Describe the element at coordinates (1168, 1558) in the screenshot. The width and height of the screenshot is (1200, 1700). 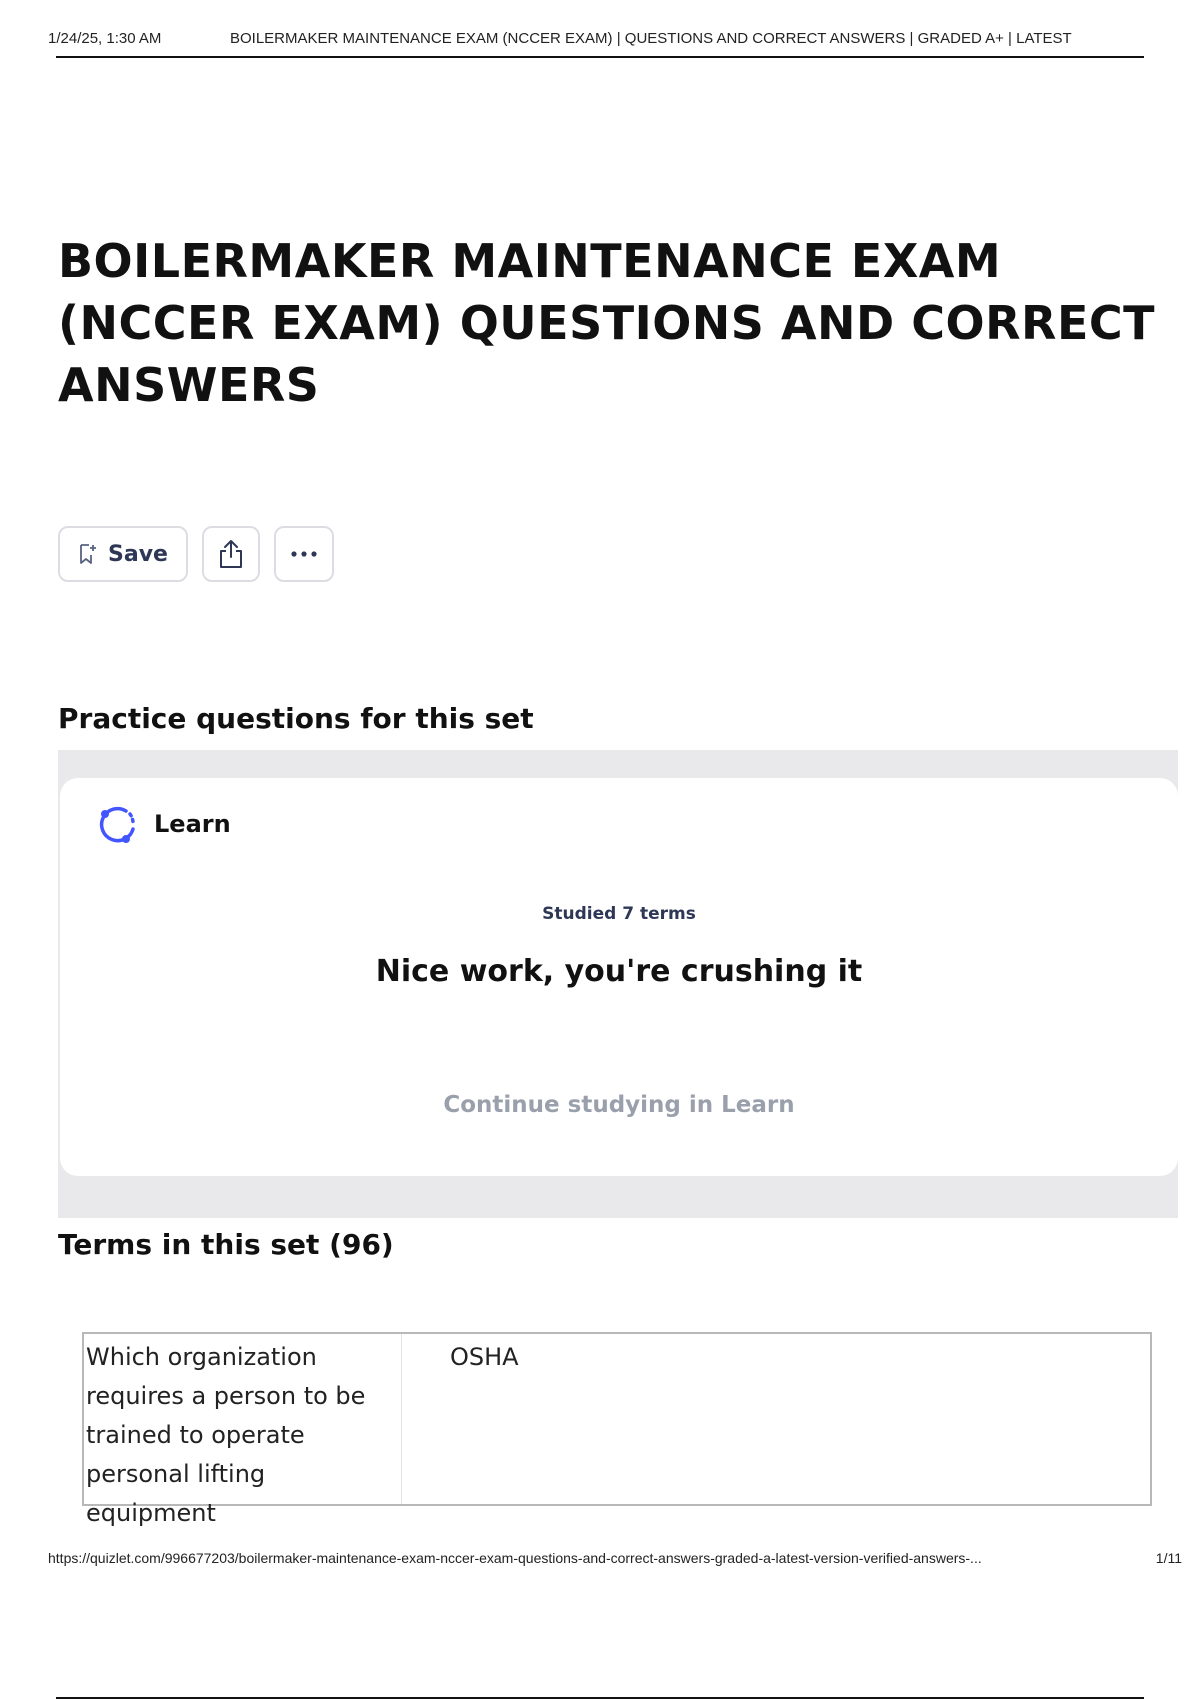
I see `page-number: 1/11` at that location.